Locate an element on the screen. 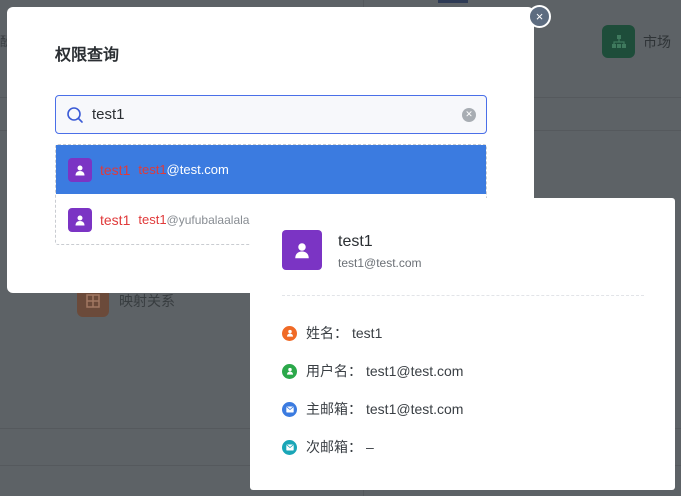 This screenshot has height=496, width=681. result-option: test1 test1@test.com is located at coordinates (271, 169).